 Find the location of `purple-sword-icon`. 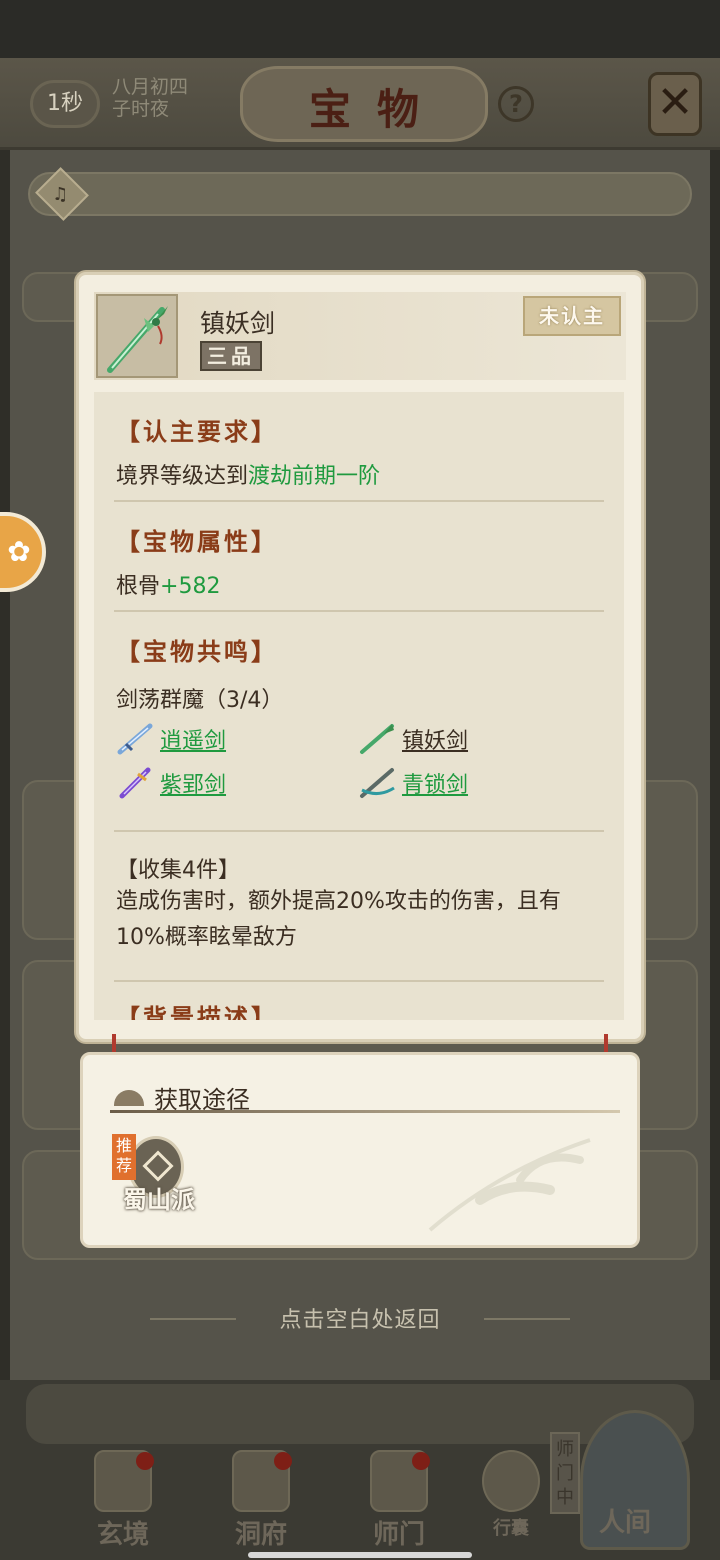

purple-sword-icon is located at coordinates (135, 783).